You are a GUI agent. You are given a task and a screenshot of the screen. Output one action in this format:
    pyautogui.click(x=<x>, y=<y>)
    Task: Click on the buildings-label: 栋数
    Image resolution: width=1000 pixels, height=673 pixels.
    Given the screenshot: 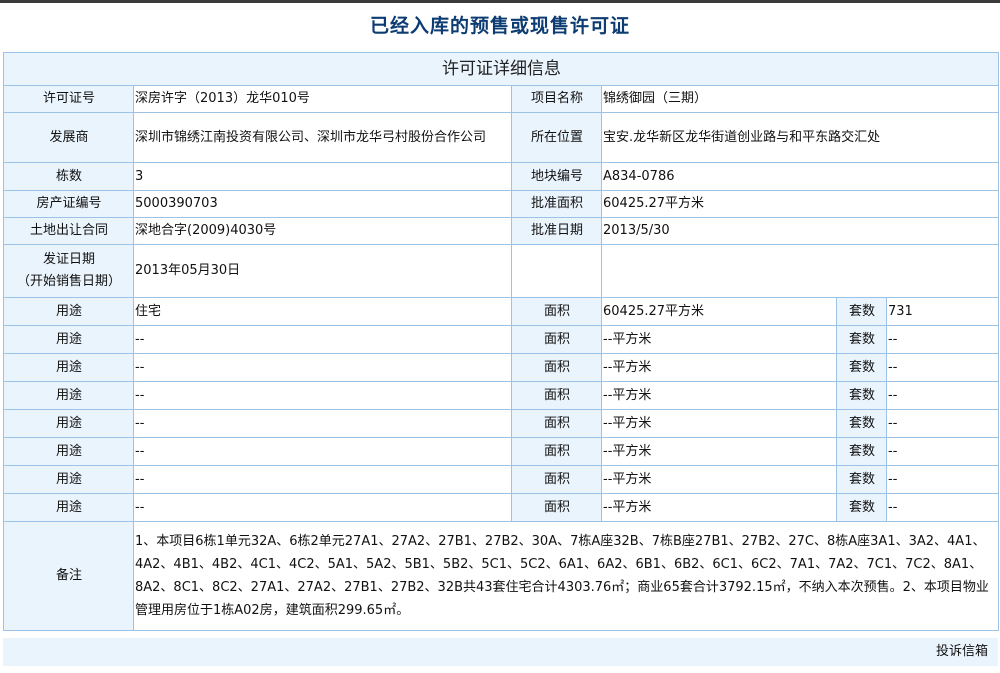 What is the action you would take?
    pyautogui.click(x=68, y=176)
    